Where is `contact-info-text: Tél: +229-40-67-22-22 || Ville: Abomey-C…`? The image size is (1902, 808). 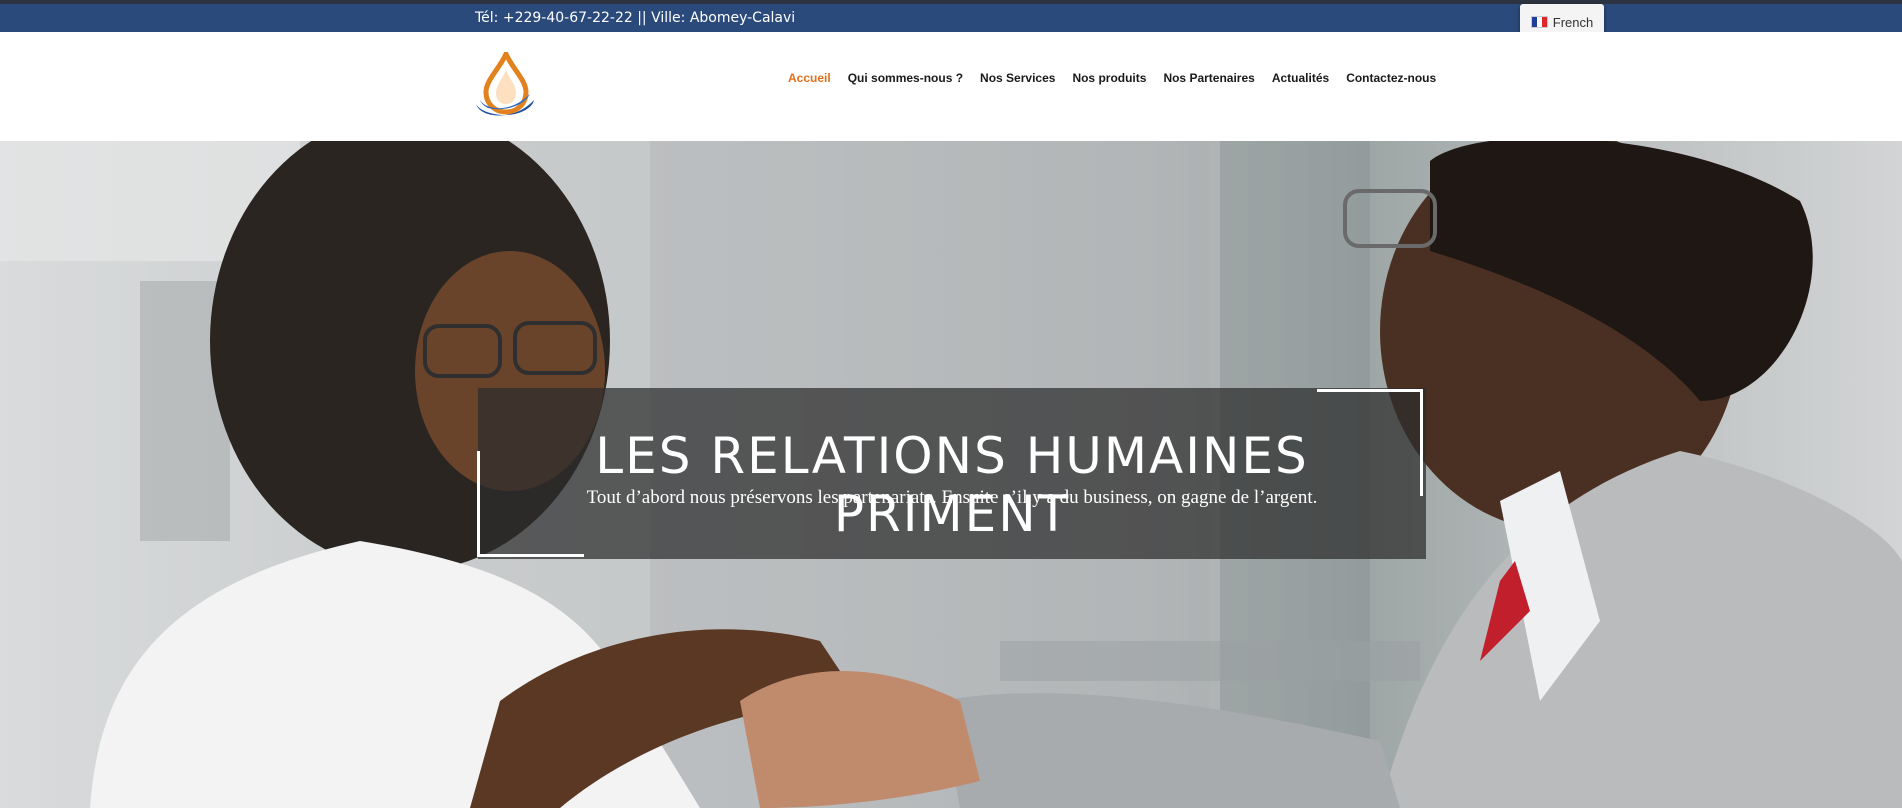
contact-info-text: Tél: +229-40-67-22-22 || Ville: Abomey-C… is located at coordinates (635, 18).